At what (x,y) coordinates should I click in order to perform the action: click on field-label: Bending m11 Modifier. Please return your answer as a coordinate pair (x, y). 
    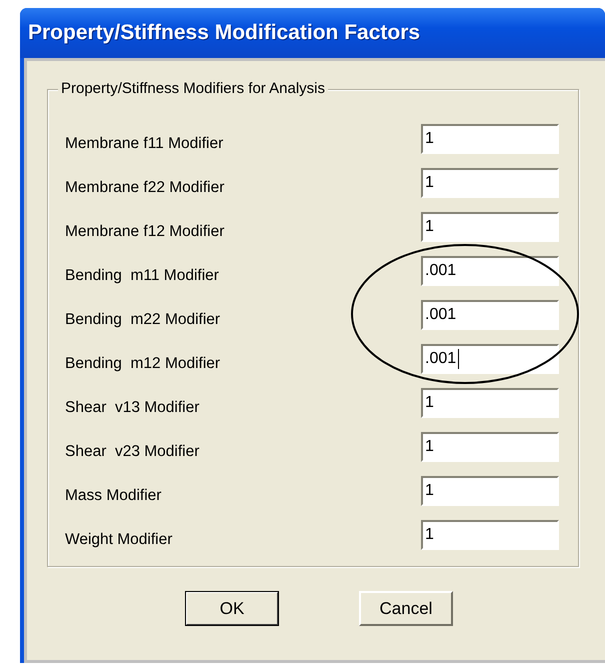
    Looking at the image, I should click on (142, 275).